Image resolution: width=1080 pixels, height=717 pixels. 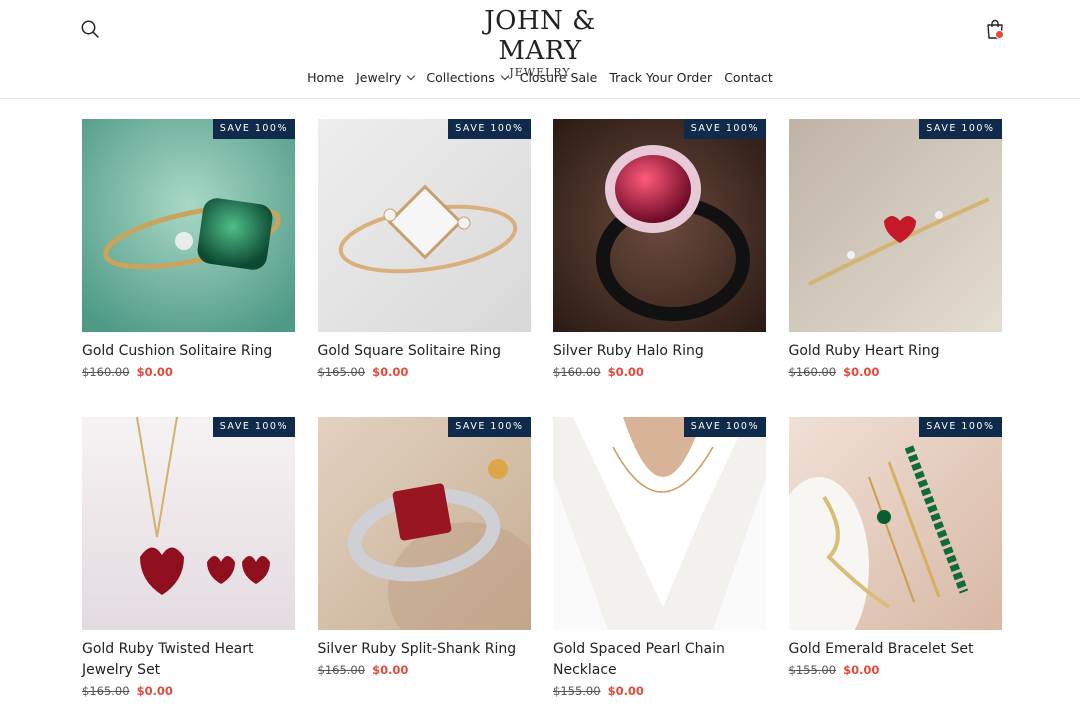 What do you see at coordinates (188, 660) in the screenshot?
I see `product-title: Gold Ruby Twisted Heart Jewelry Set` at bounding box center [188, 660].